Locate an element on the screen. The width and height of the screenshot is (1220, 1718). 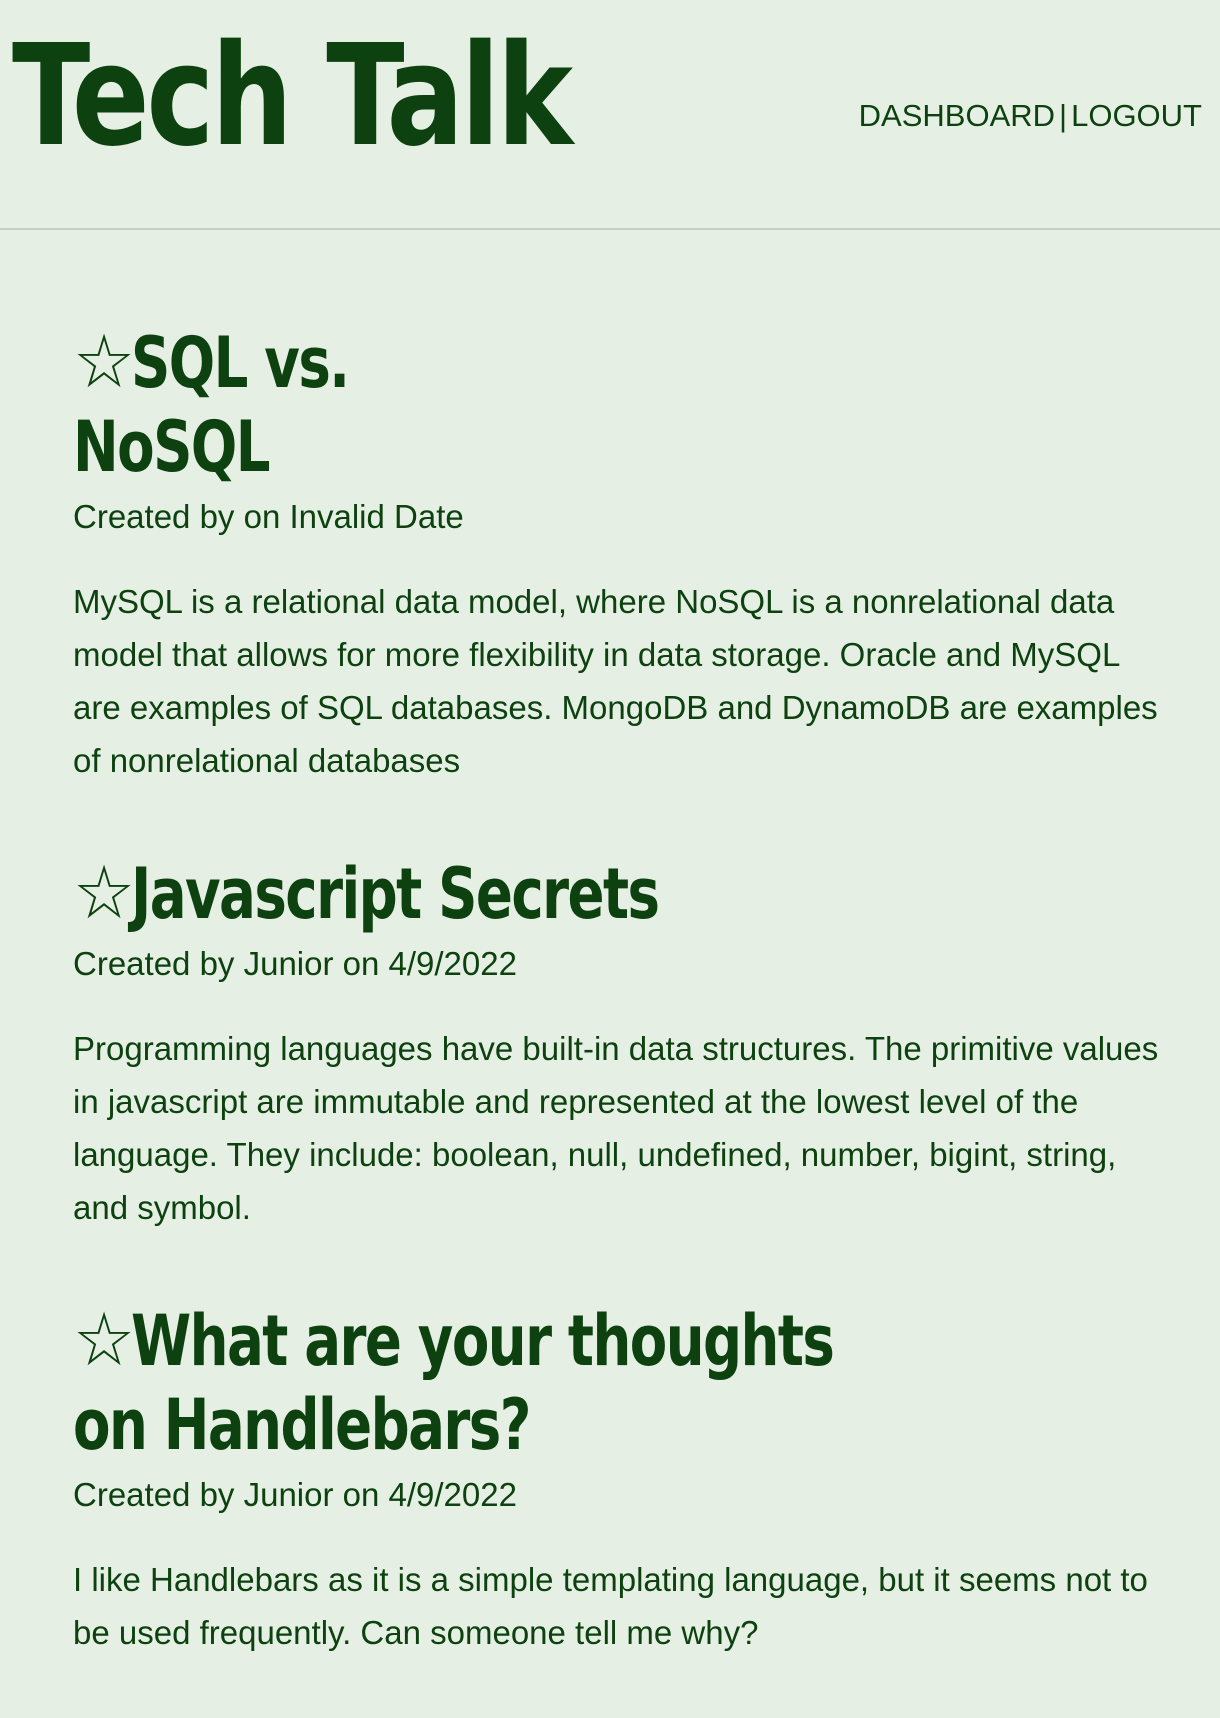
post-meta: Created by on Invalid Date is located at coordinates (268, 516).